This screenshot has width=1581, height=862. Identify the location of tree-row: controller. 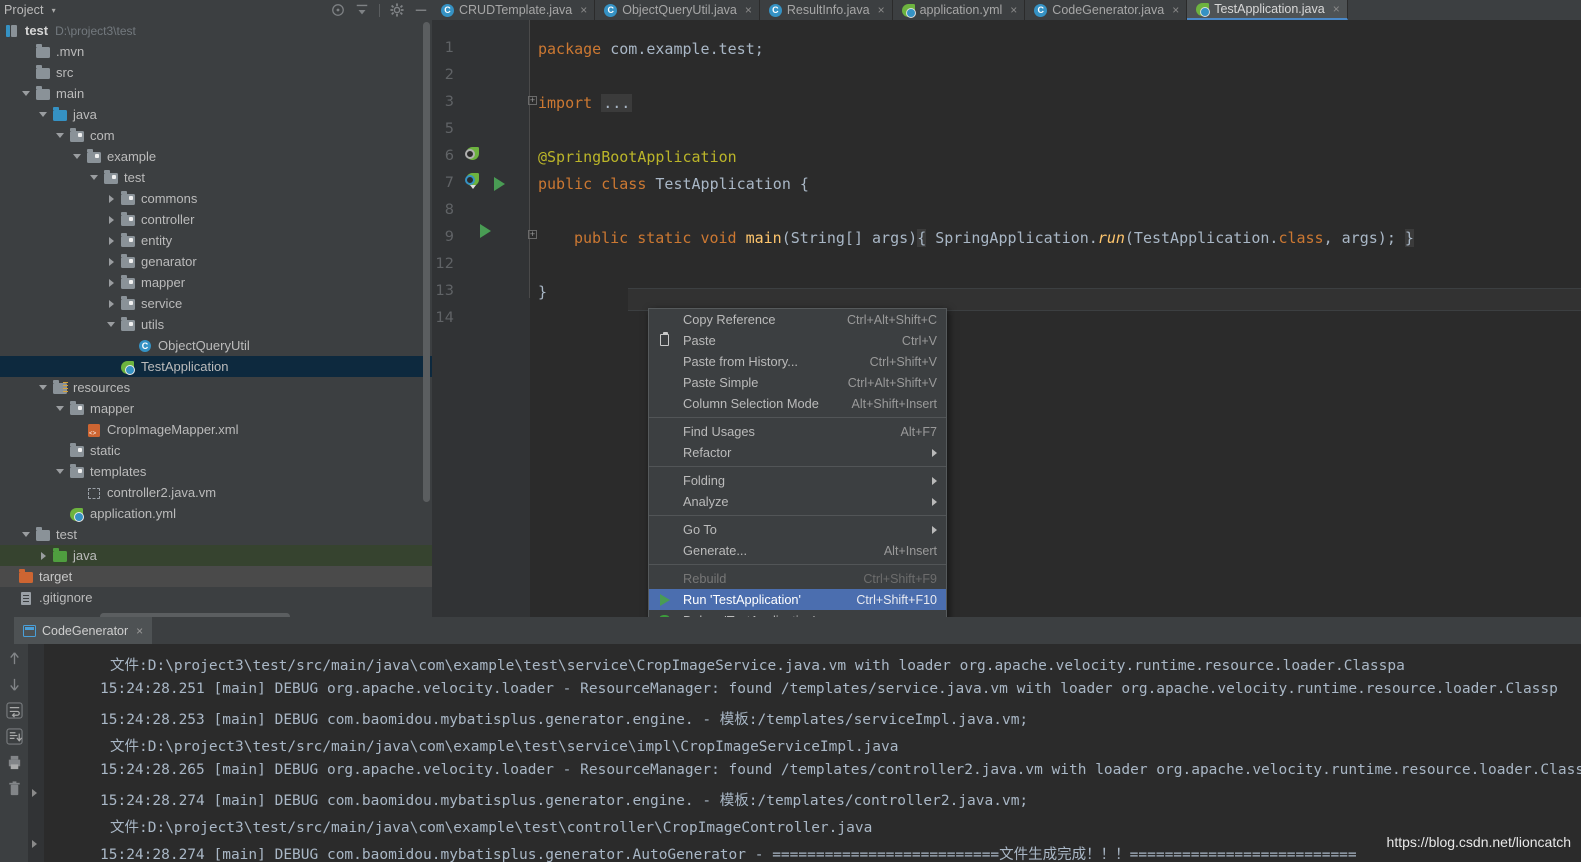
(216, 219).